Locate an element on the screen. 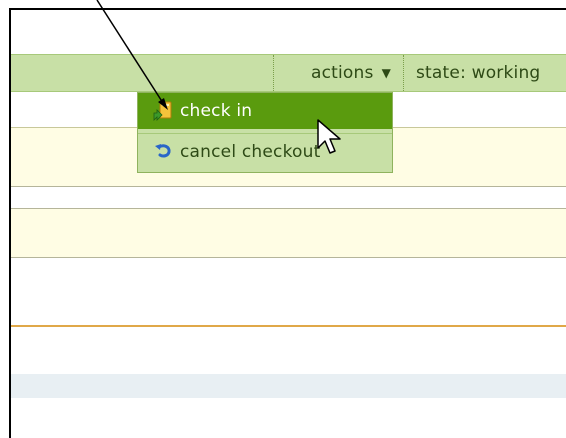  menu-item-cancel-checkout: cancel checkout is located at coordinates (265, 151).